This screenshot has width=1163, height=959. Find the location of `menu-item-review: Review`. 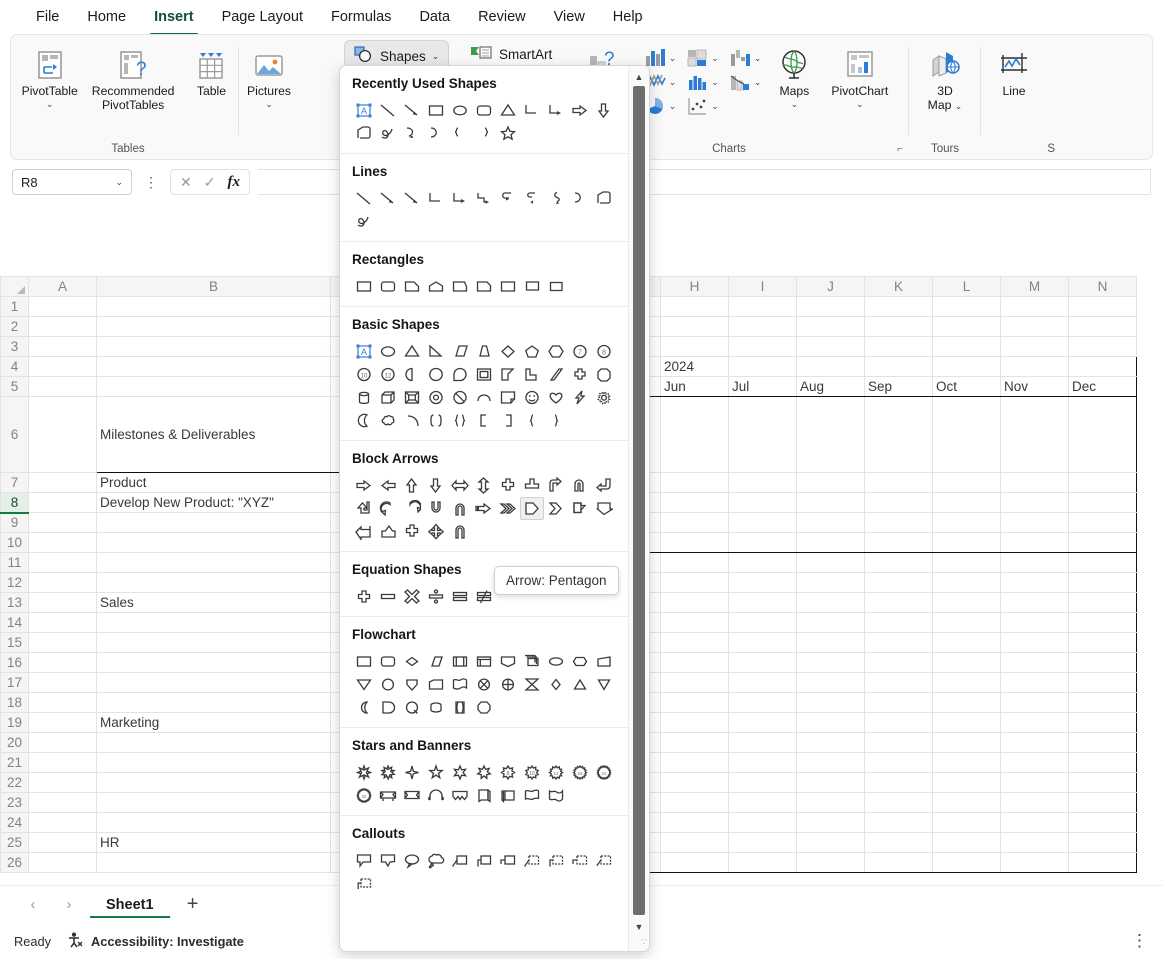

menu-item-review: Review is located at coordinates (502, 17).